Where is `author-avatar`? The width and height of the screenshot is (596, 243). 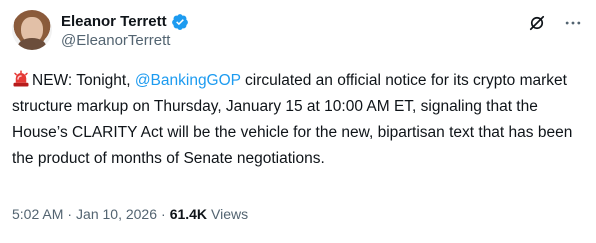
author-avatar is located at coordinates (32, 30).